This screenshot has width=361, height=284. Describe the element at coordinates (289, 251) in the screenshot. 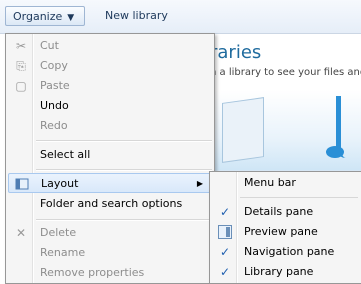

I see `submenu-item-label: Navigation pane` at that location.